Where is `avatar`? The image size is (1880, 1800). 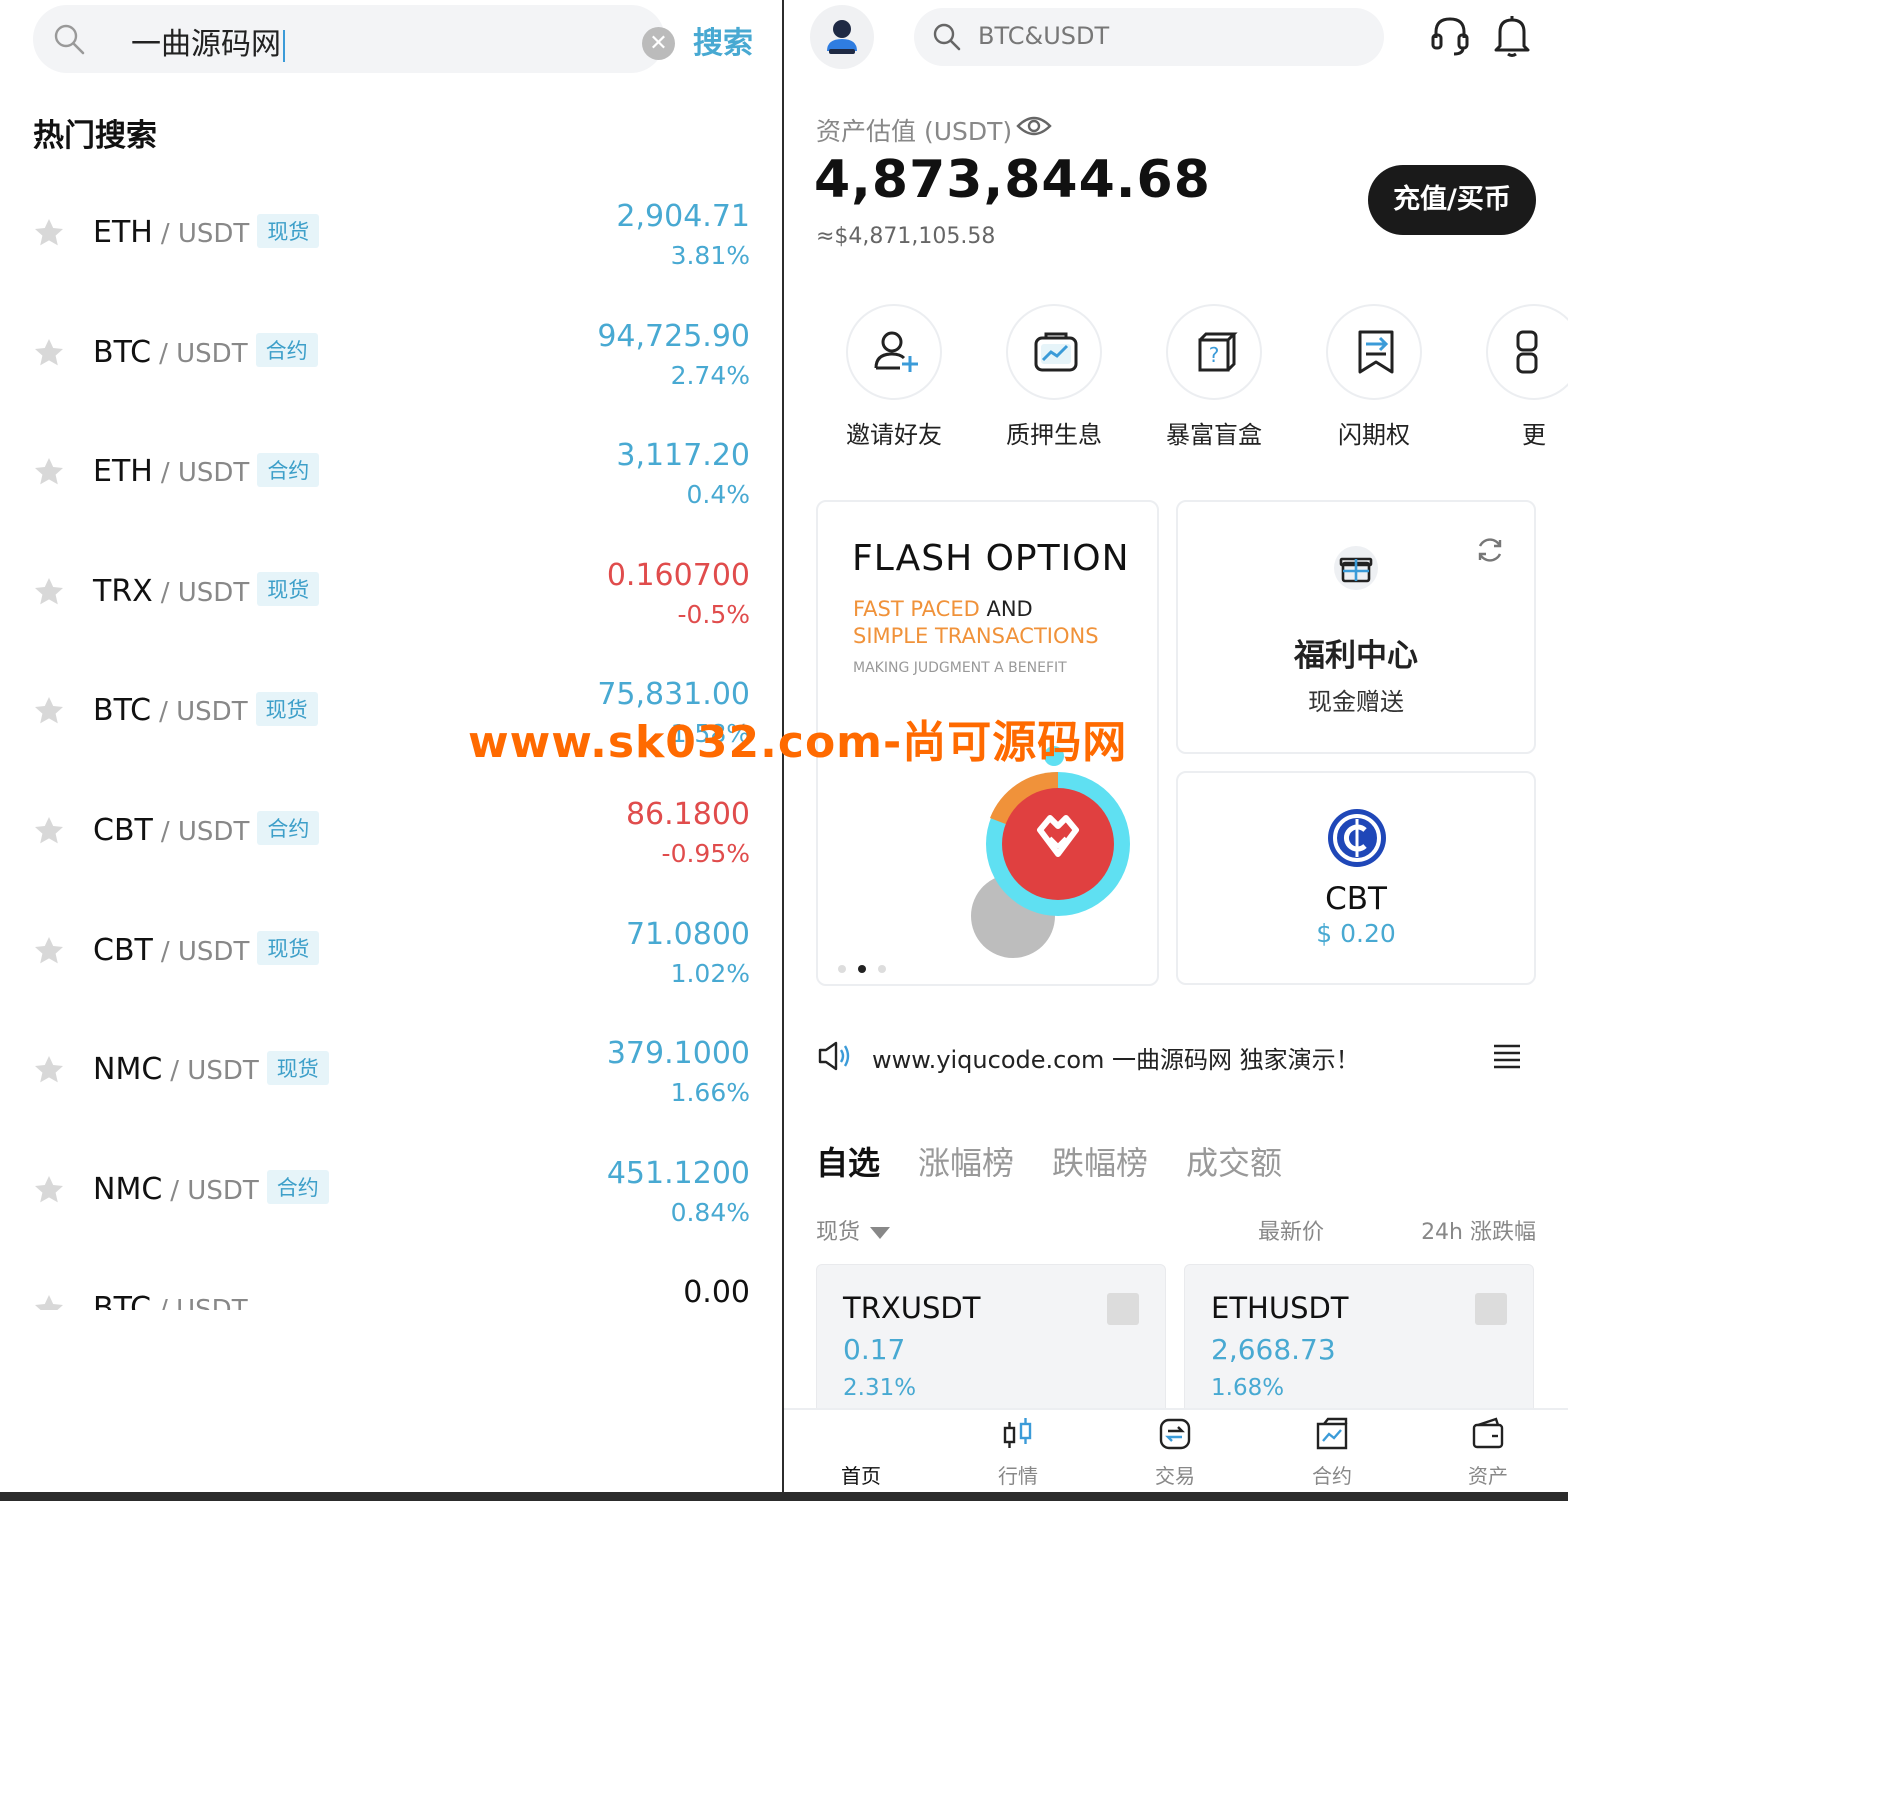
avatar is located at coordinates (842, 37).